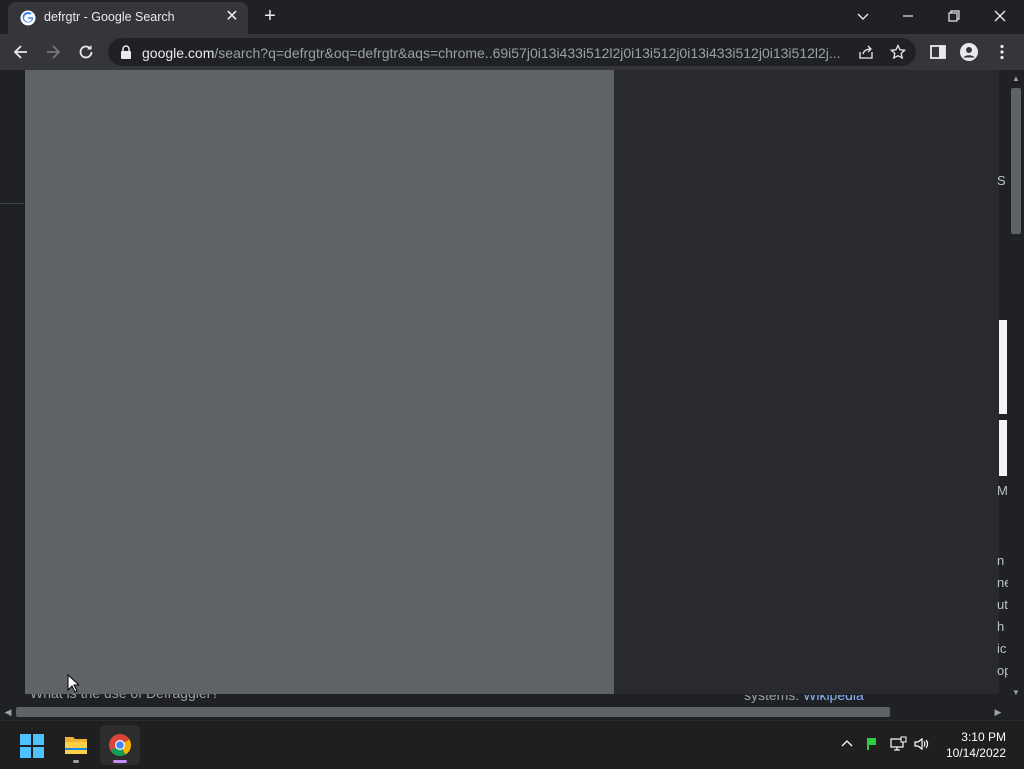 The height and width of the screenshot is (769, 1024). Describe the element at coordinates (1000, 16) in the screenshot. I see `window-close-icon` at that location.